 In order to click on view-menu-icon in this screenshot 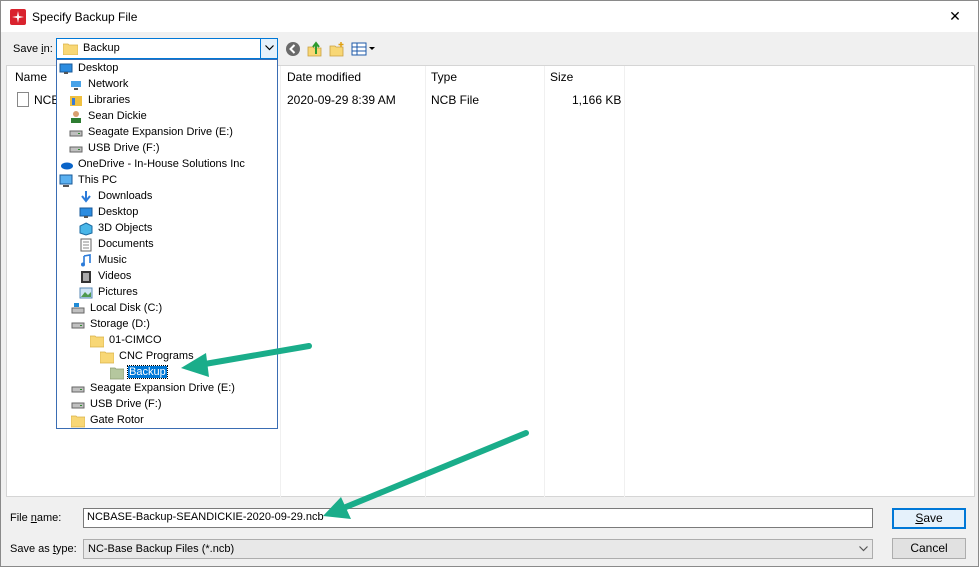, I will do `click(363, 49)`.